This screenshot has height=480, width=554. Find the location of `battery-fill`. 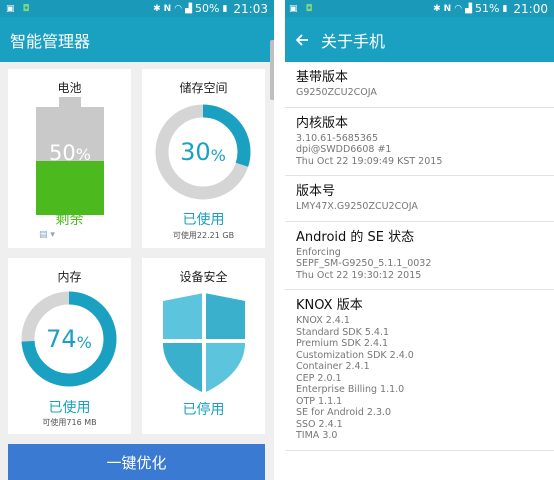

battery-fill is located at coordinates (70, 188).